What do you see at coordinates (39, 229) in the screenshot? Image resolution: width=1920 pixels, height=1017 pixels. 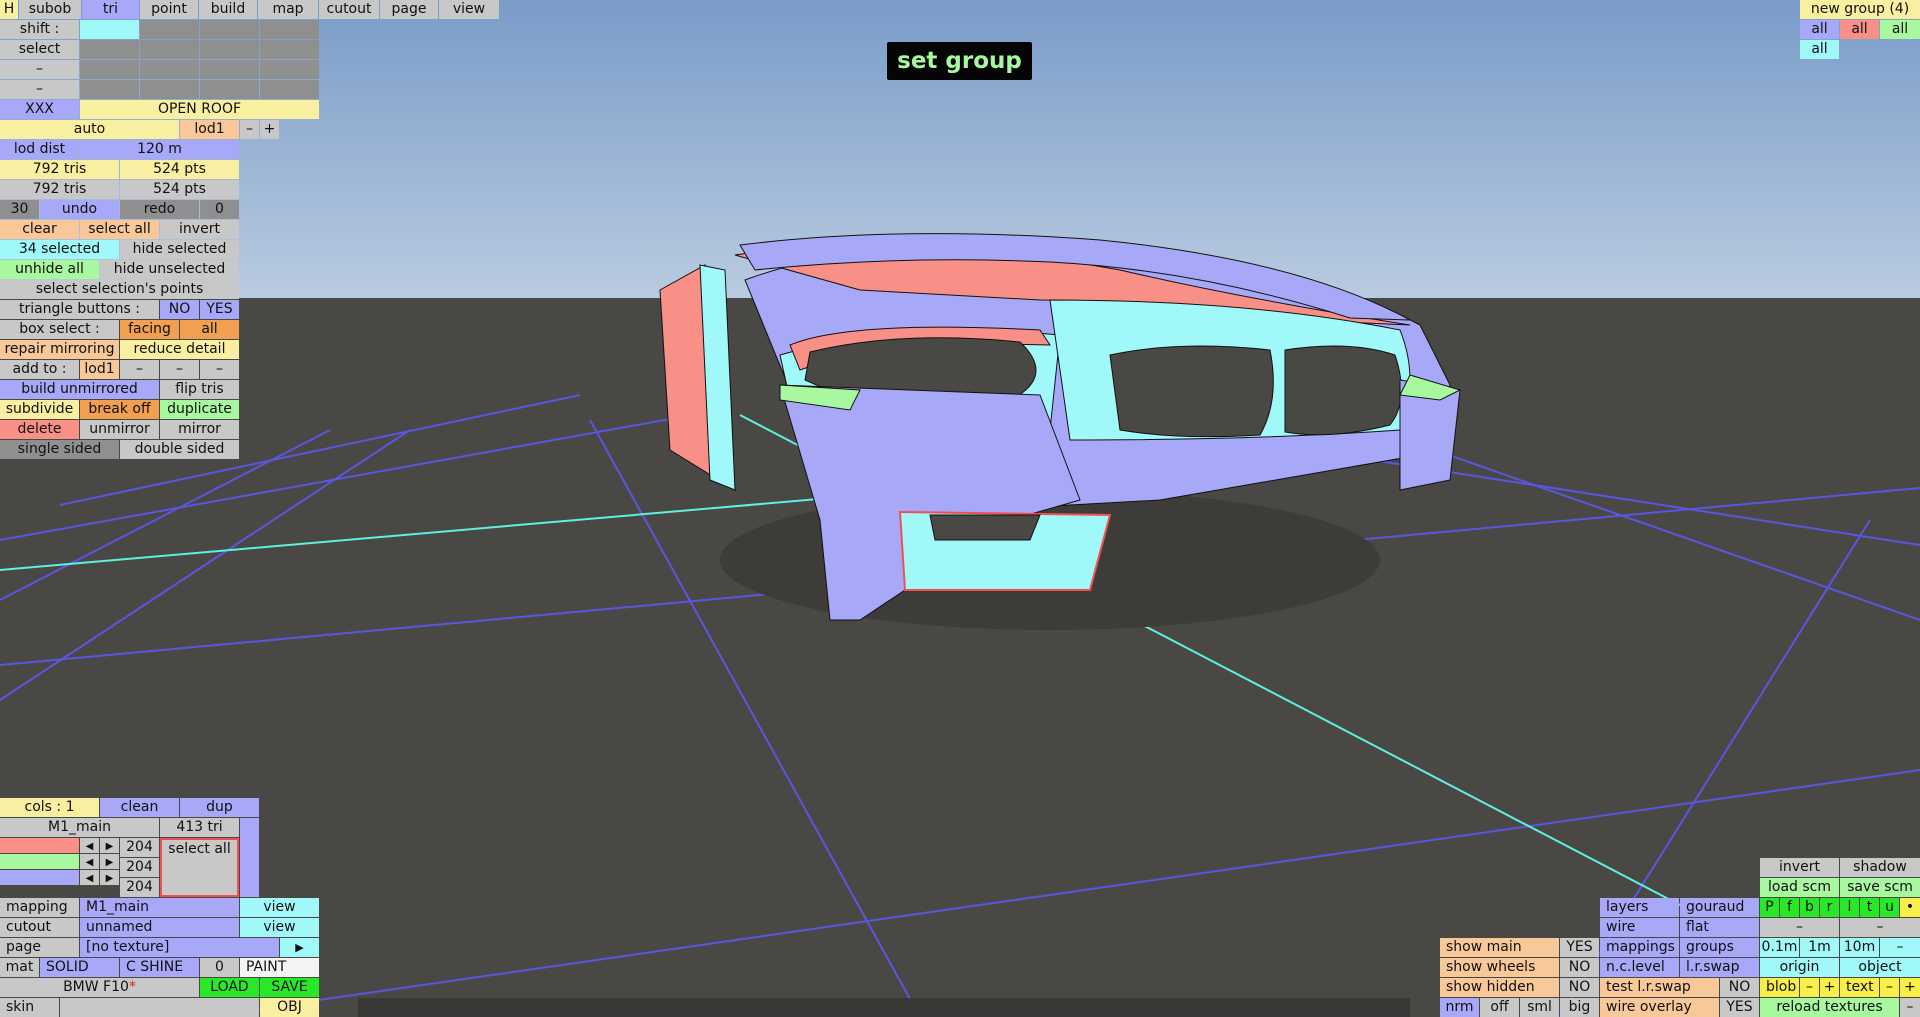 I see `clear-button: clear` at bounding box center [39, 229].